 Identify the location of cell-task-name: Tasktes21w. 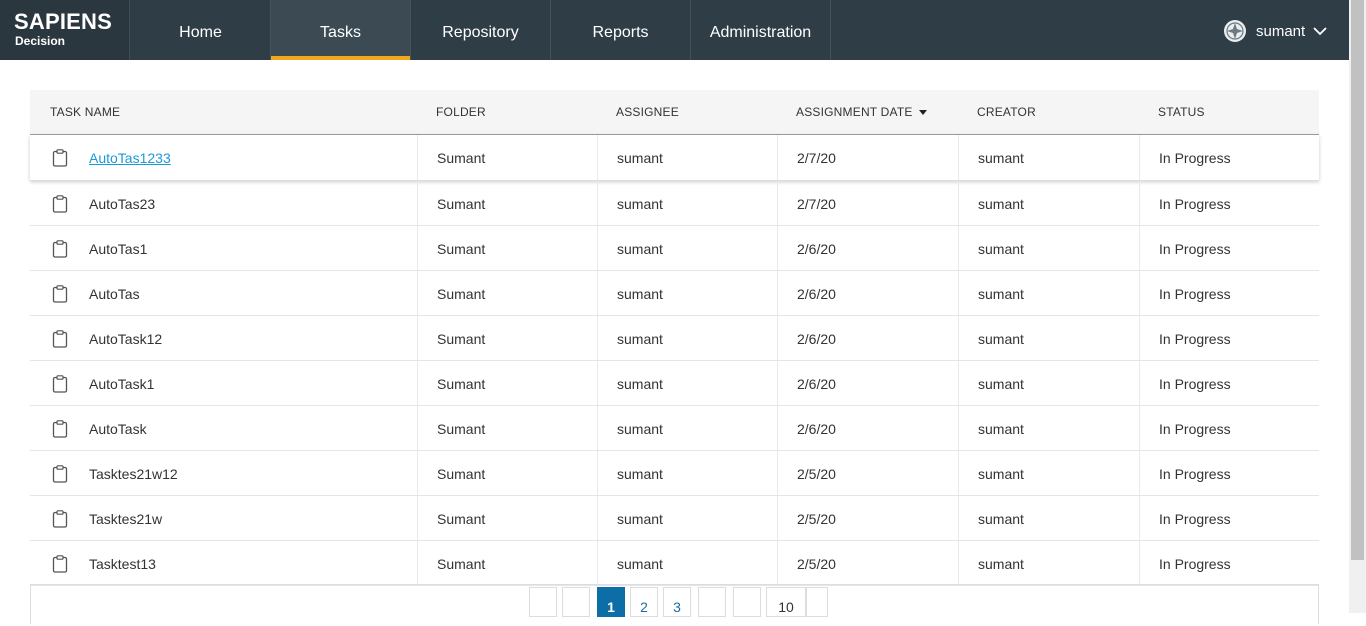
(125, 519).